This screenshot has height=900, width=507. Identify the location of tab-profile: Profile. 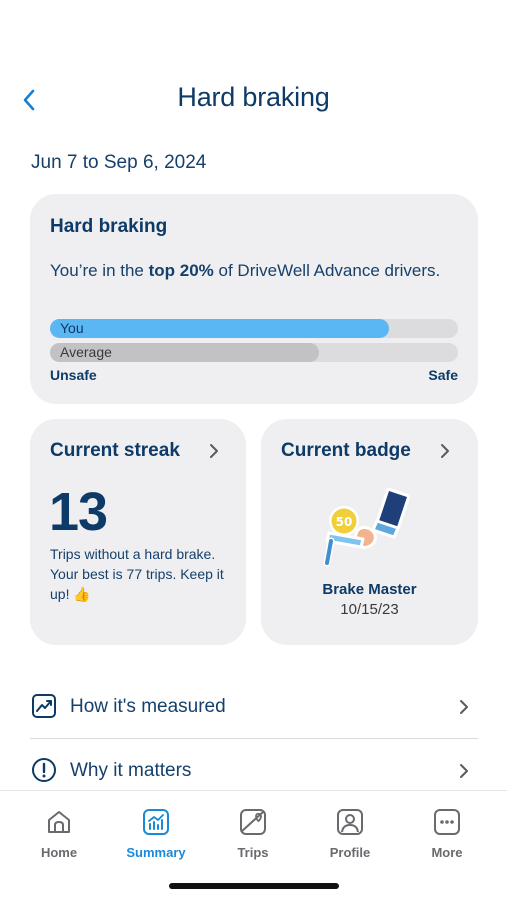
(350, 837).